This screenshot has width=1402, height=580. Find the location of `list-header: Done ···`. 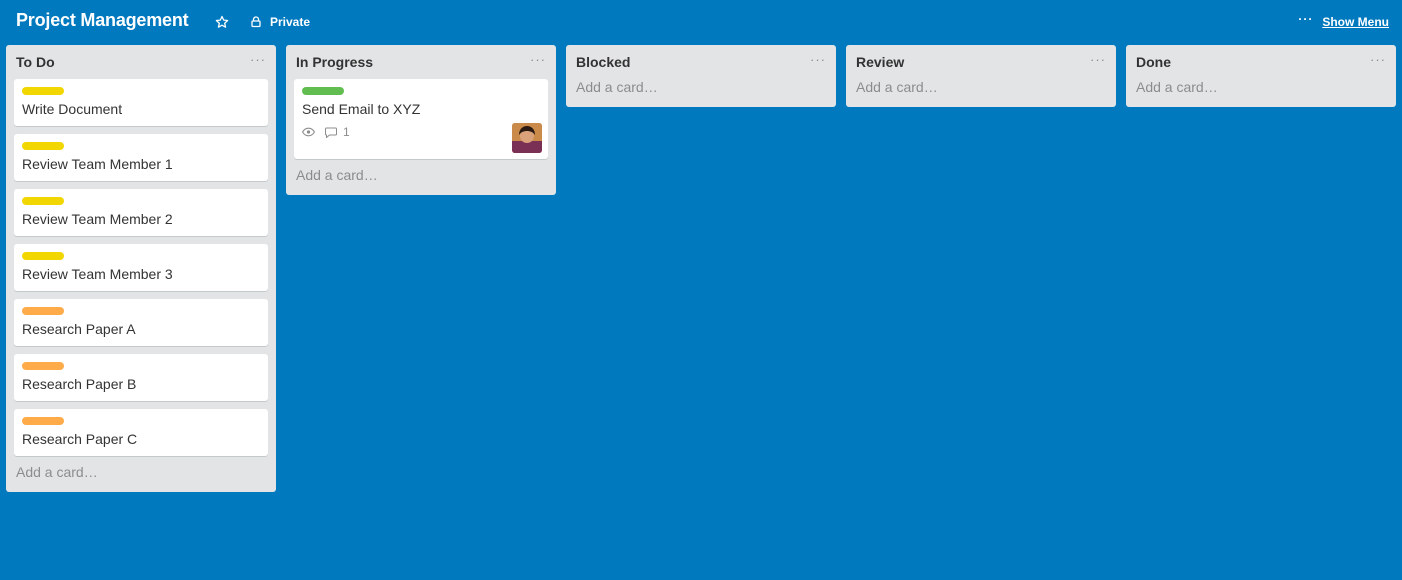

list-header: Done ··· is located at coordinates (1261, 62).